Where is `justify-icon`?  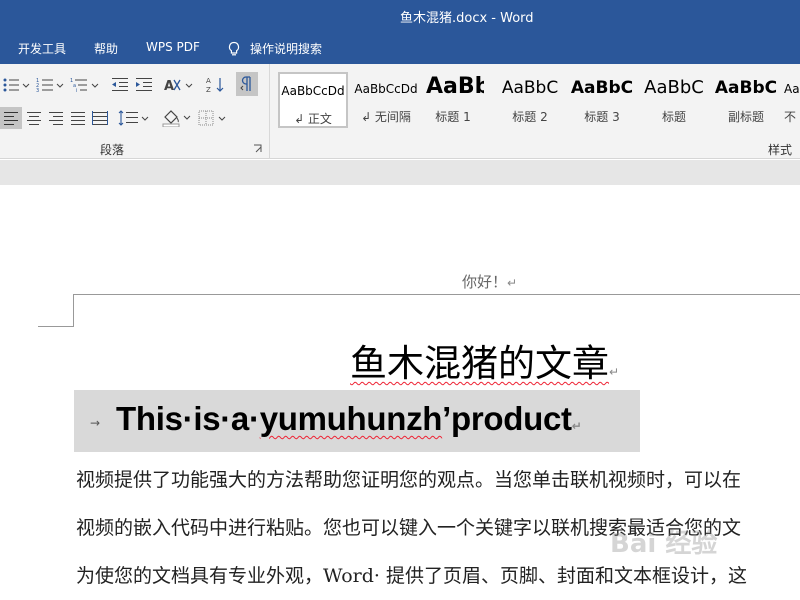
justify-icon is located at coordinates (78, 118).